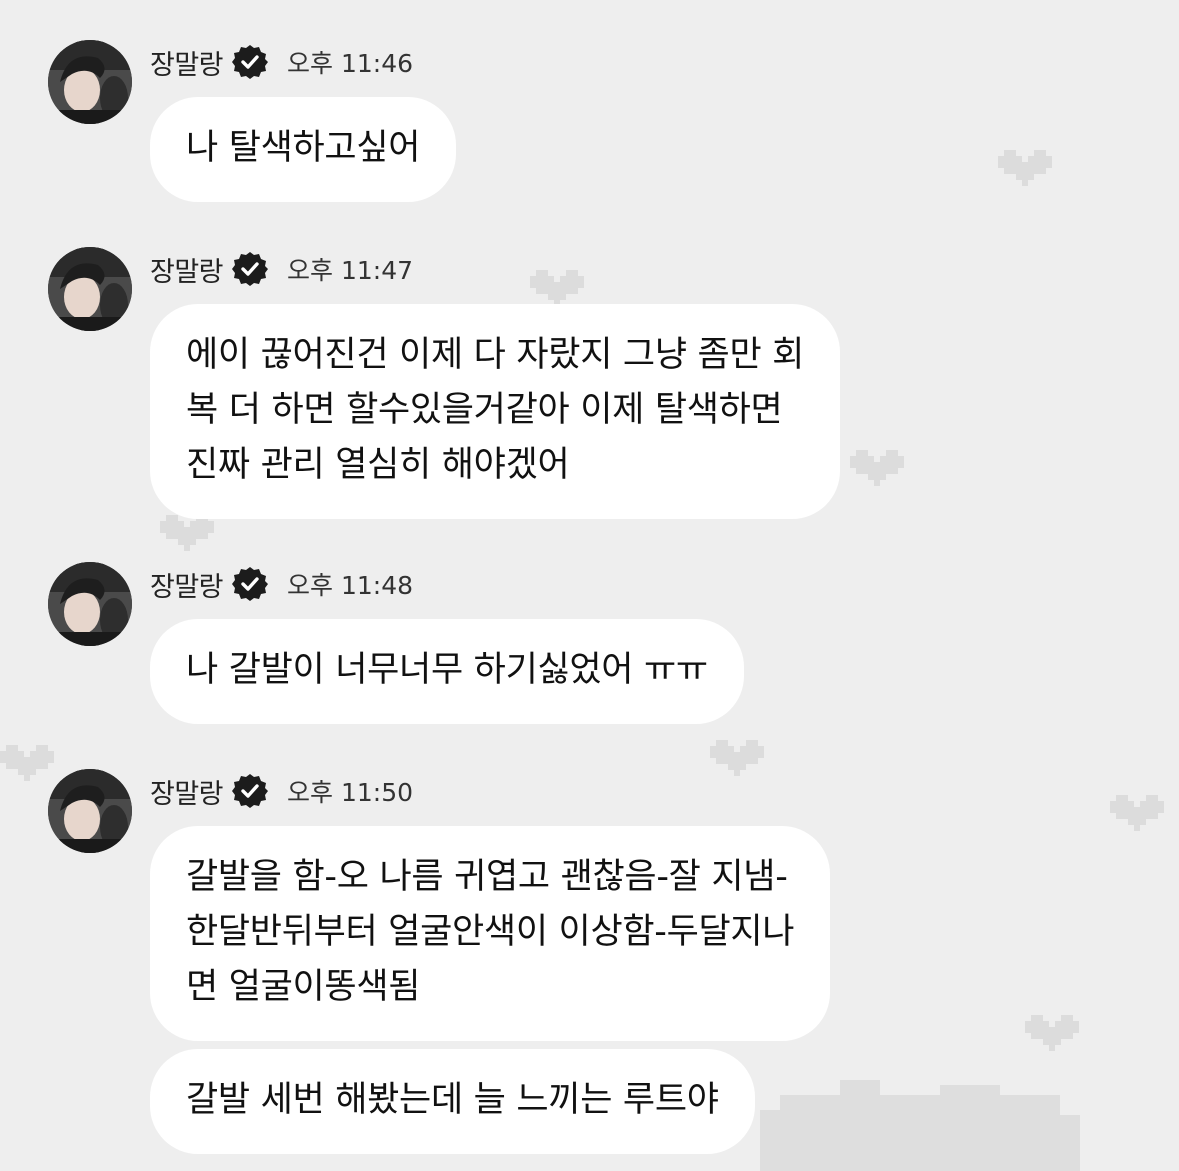 The image size is (1179, 1171). What do you see at coordinates (350, 585) in the screenshot?
I see `message-timestamp: 오후 11:48` at bounding box center [350, 585].